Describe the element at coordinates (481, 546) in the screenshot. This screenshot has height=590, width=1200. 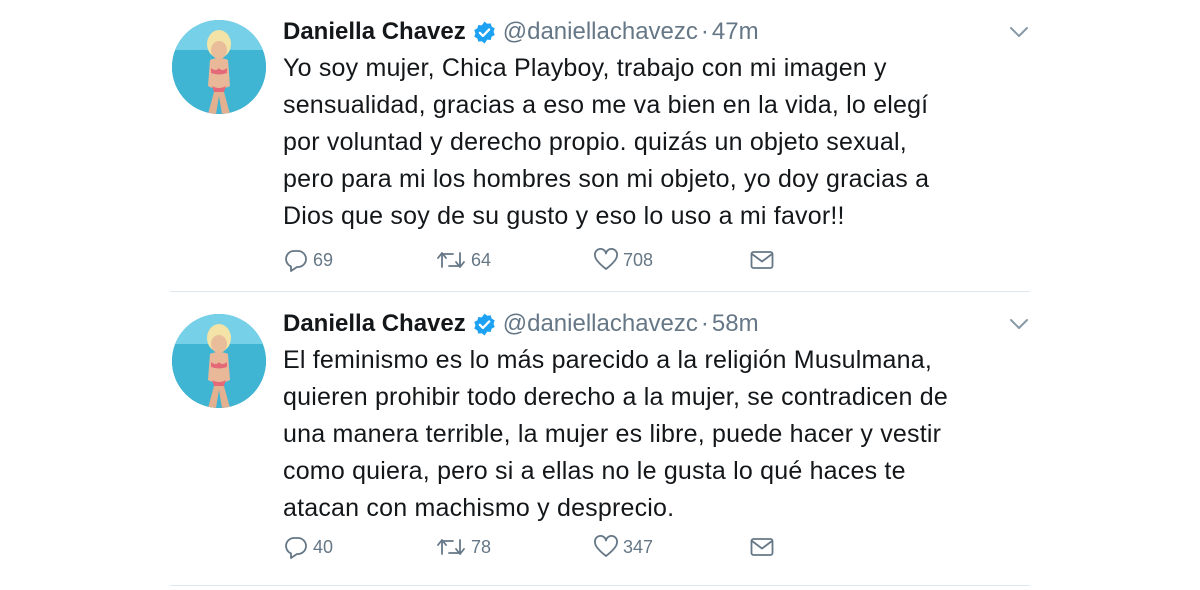
I see `retweet-count: 78` at that location.